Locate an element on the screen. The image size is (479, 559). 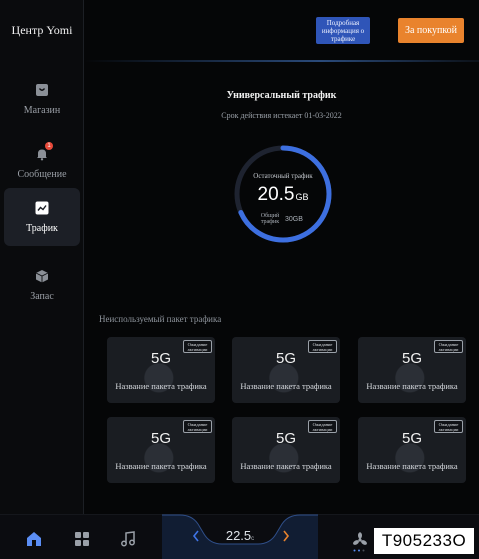
header-divider is located at coordinates (281, 61).